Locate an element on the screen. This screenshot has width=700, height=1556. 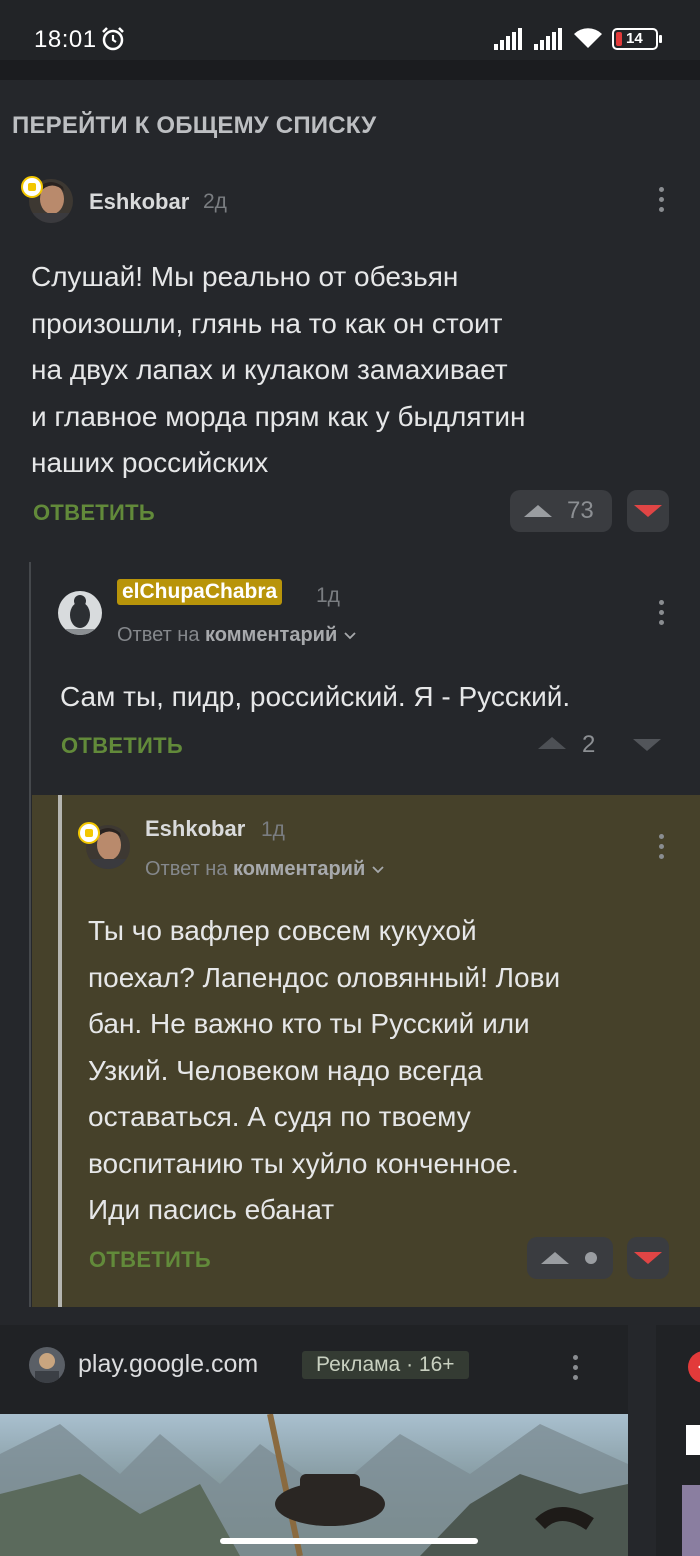
gesture-nav-bar is located at coordinates (349, 1541).